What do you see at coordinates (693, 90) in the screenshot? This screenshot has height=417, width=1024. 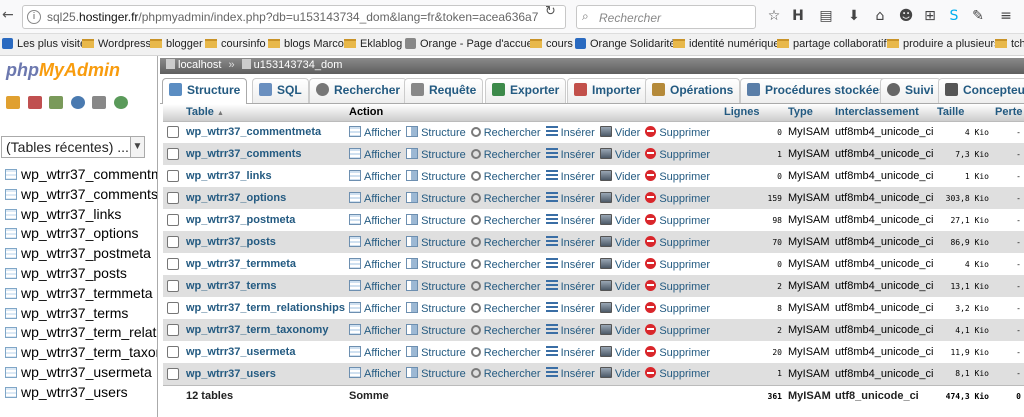 I see `tab-operations: Opérations` at bounding box center [693, 90].